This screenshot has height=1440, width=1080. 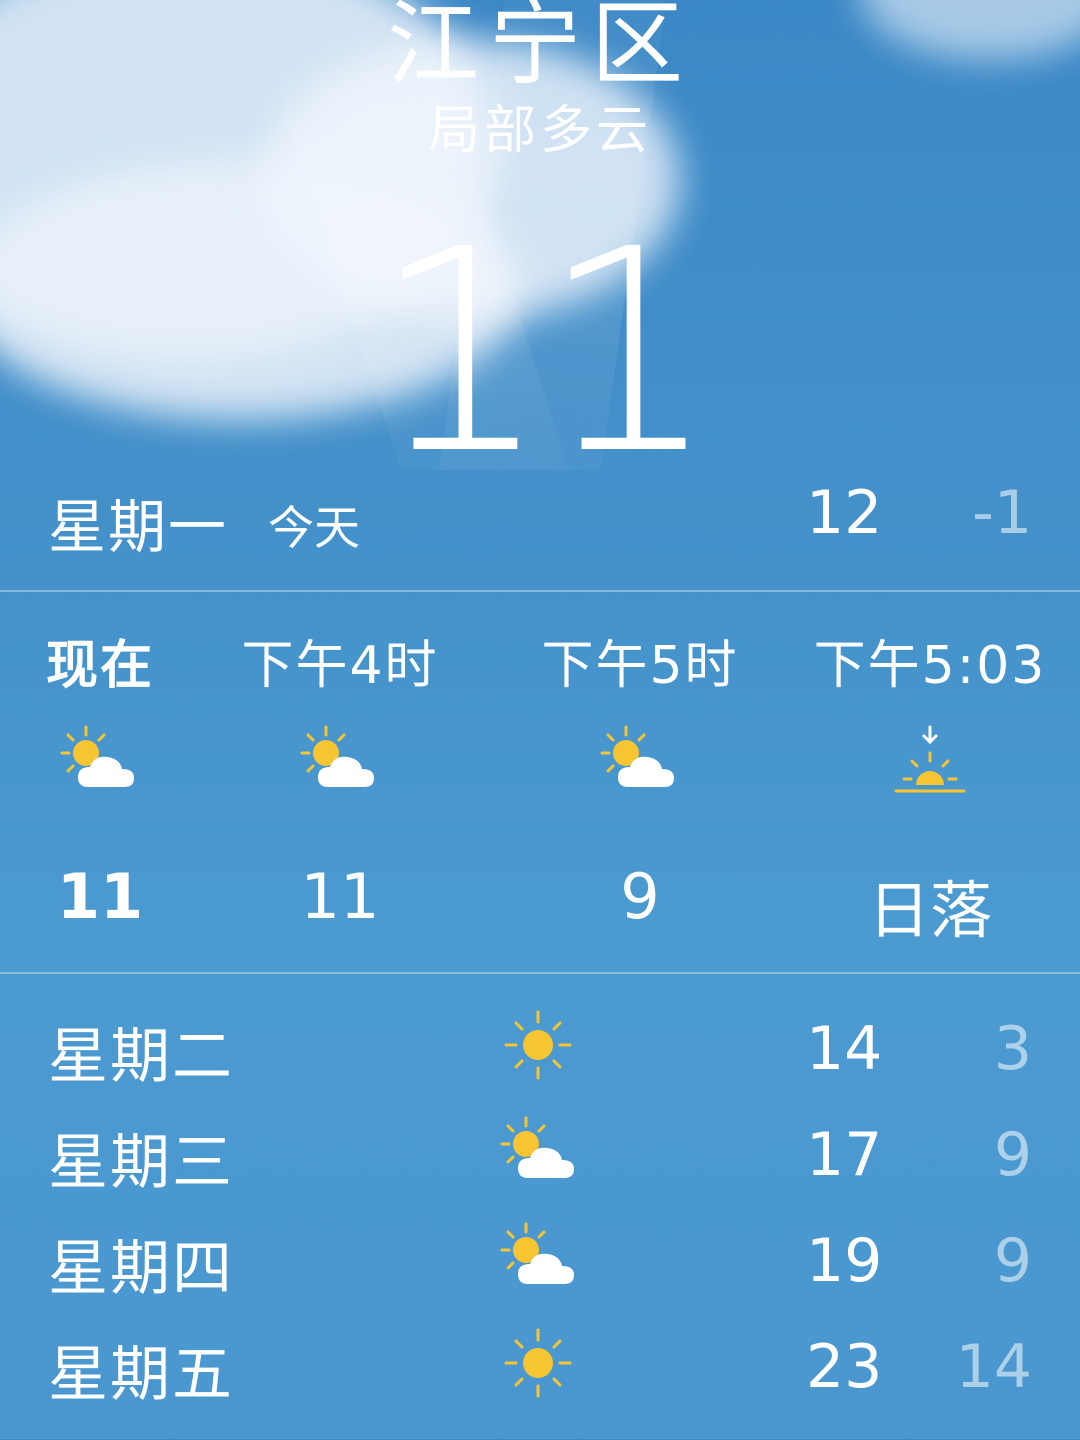 What do you see at coordinates (340, 896) in the screenshot?
I see `hour-temp: 11` at bounding box center [340, 896].